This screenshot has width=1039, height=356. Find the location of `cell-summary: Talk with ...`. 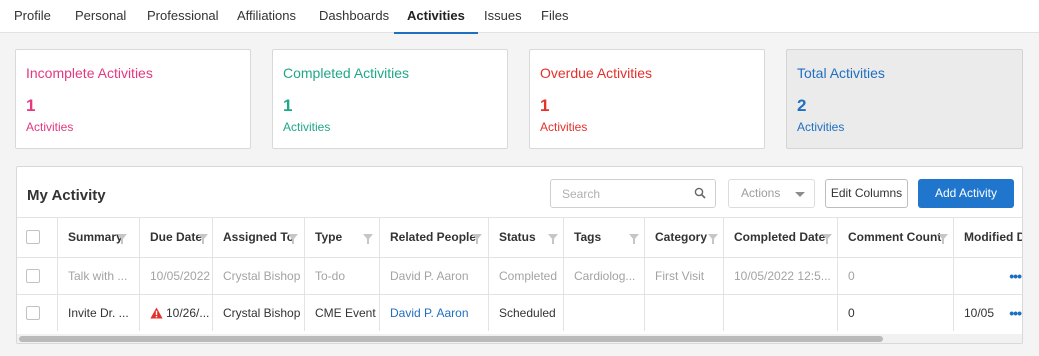

cell-summary: Talk with ... is located at coordinates (99, 276).